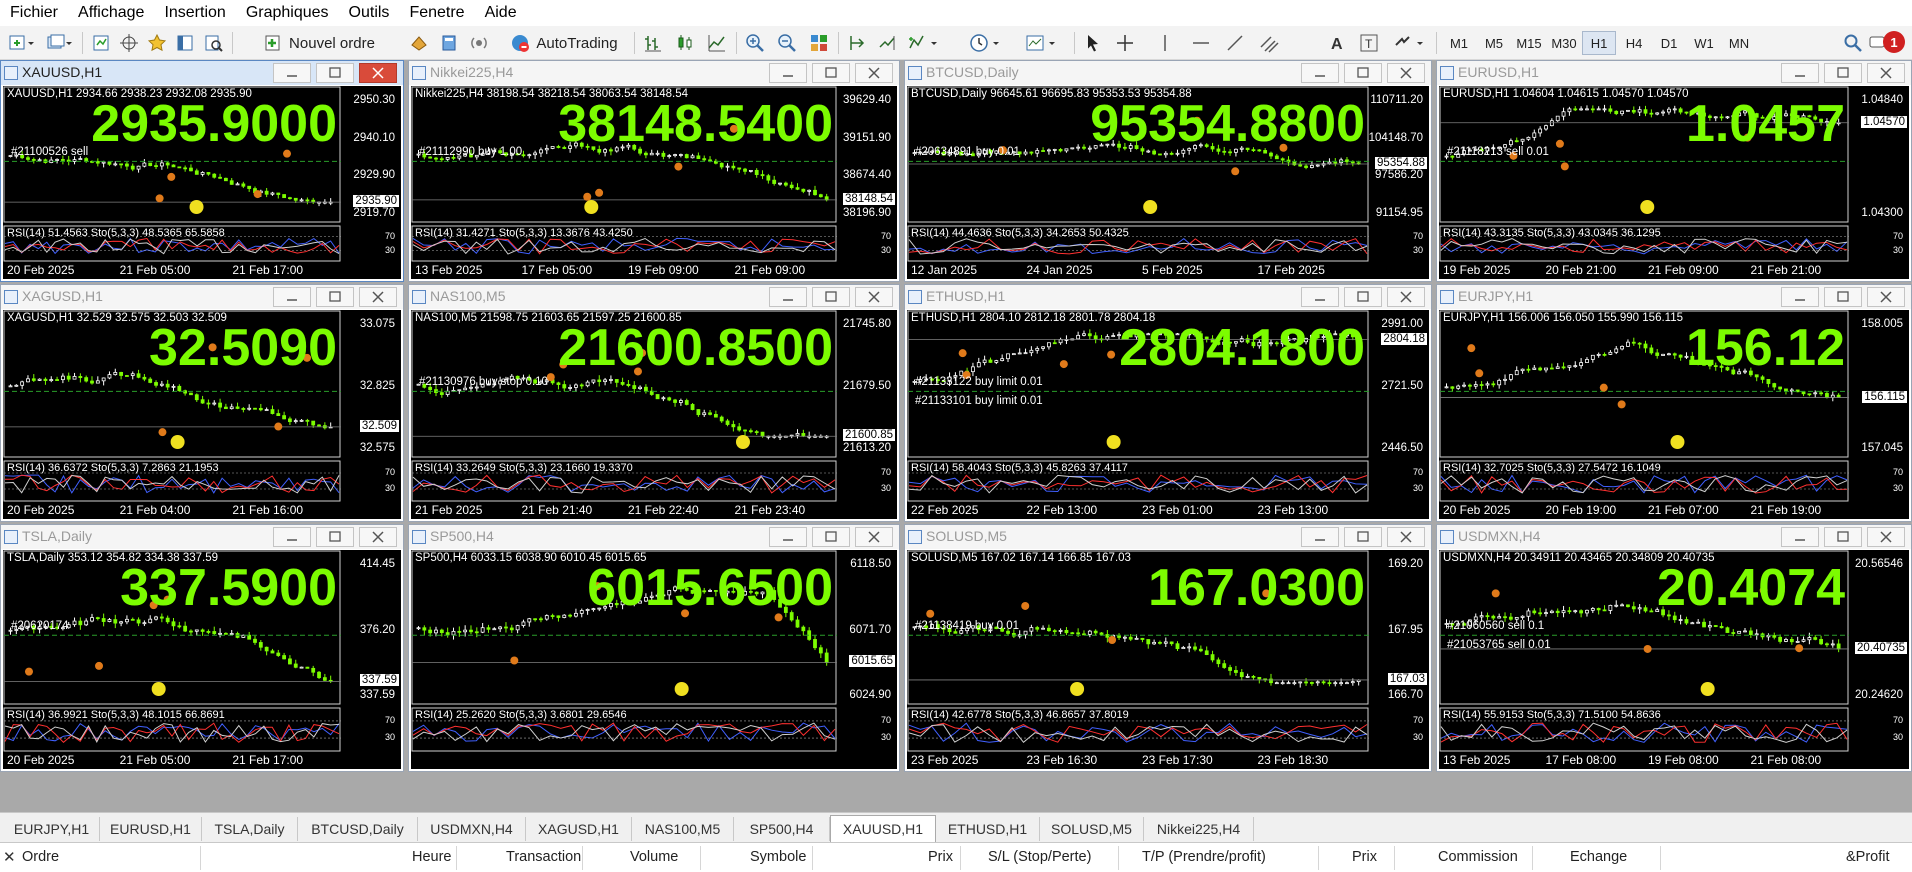 This screenshot has height=872, width=1912. I want to click on menu-view: Affichage, so click(111, 13).